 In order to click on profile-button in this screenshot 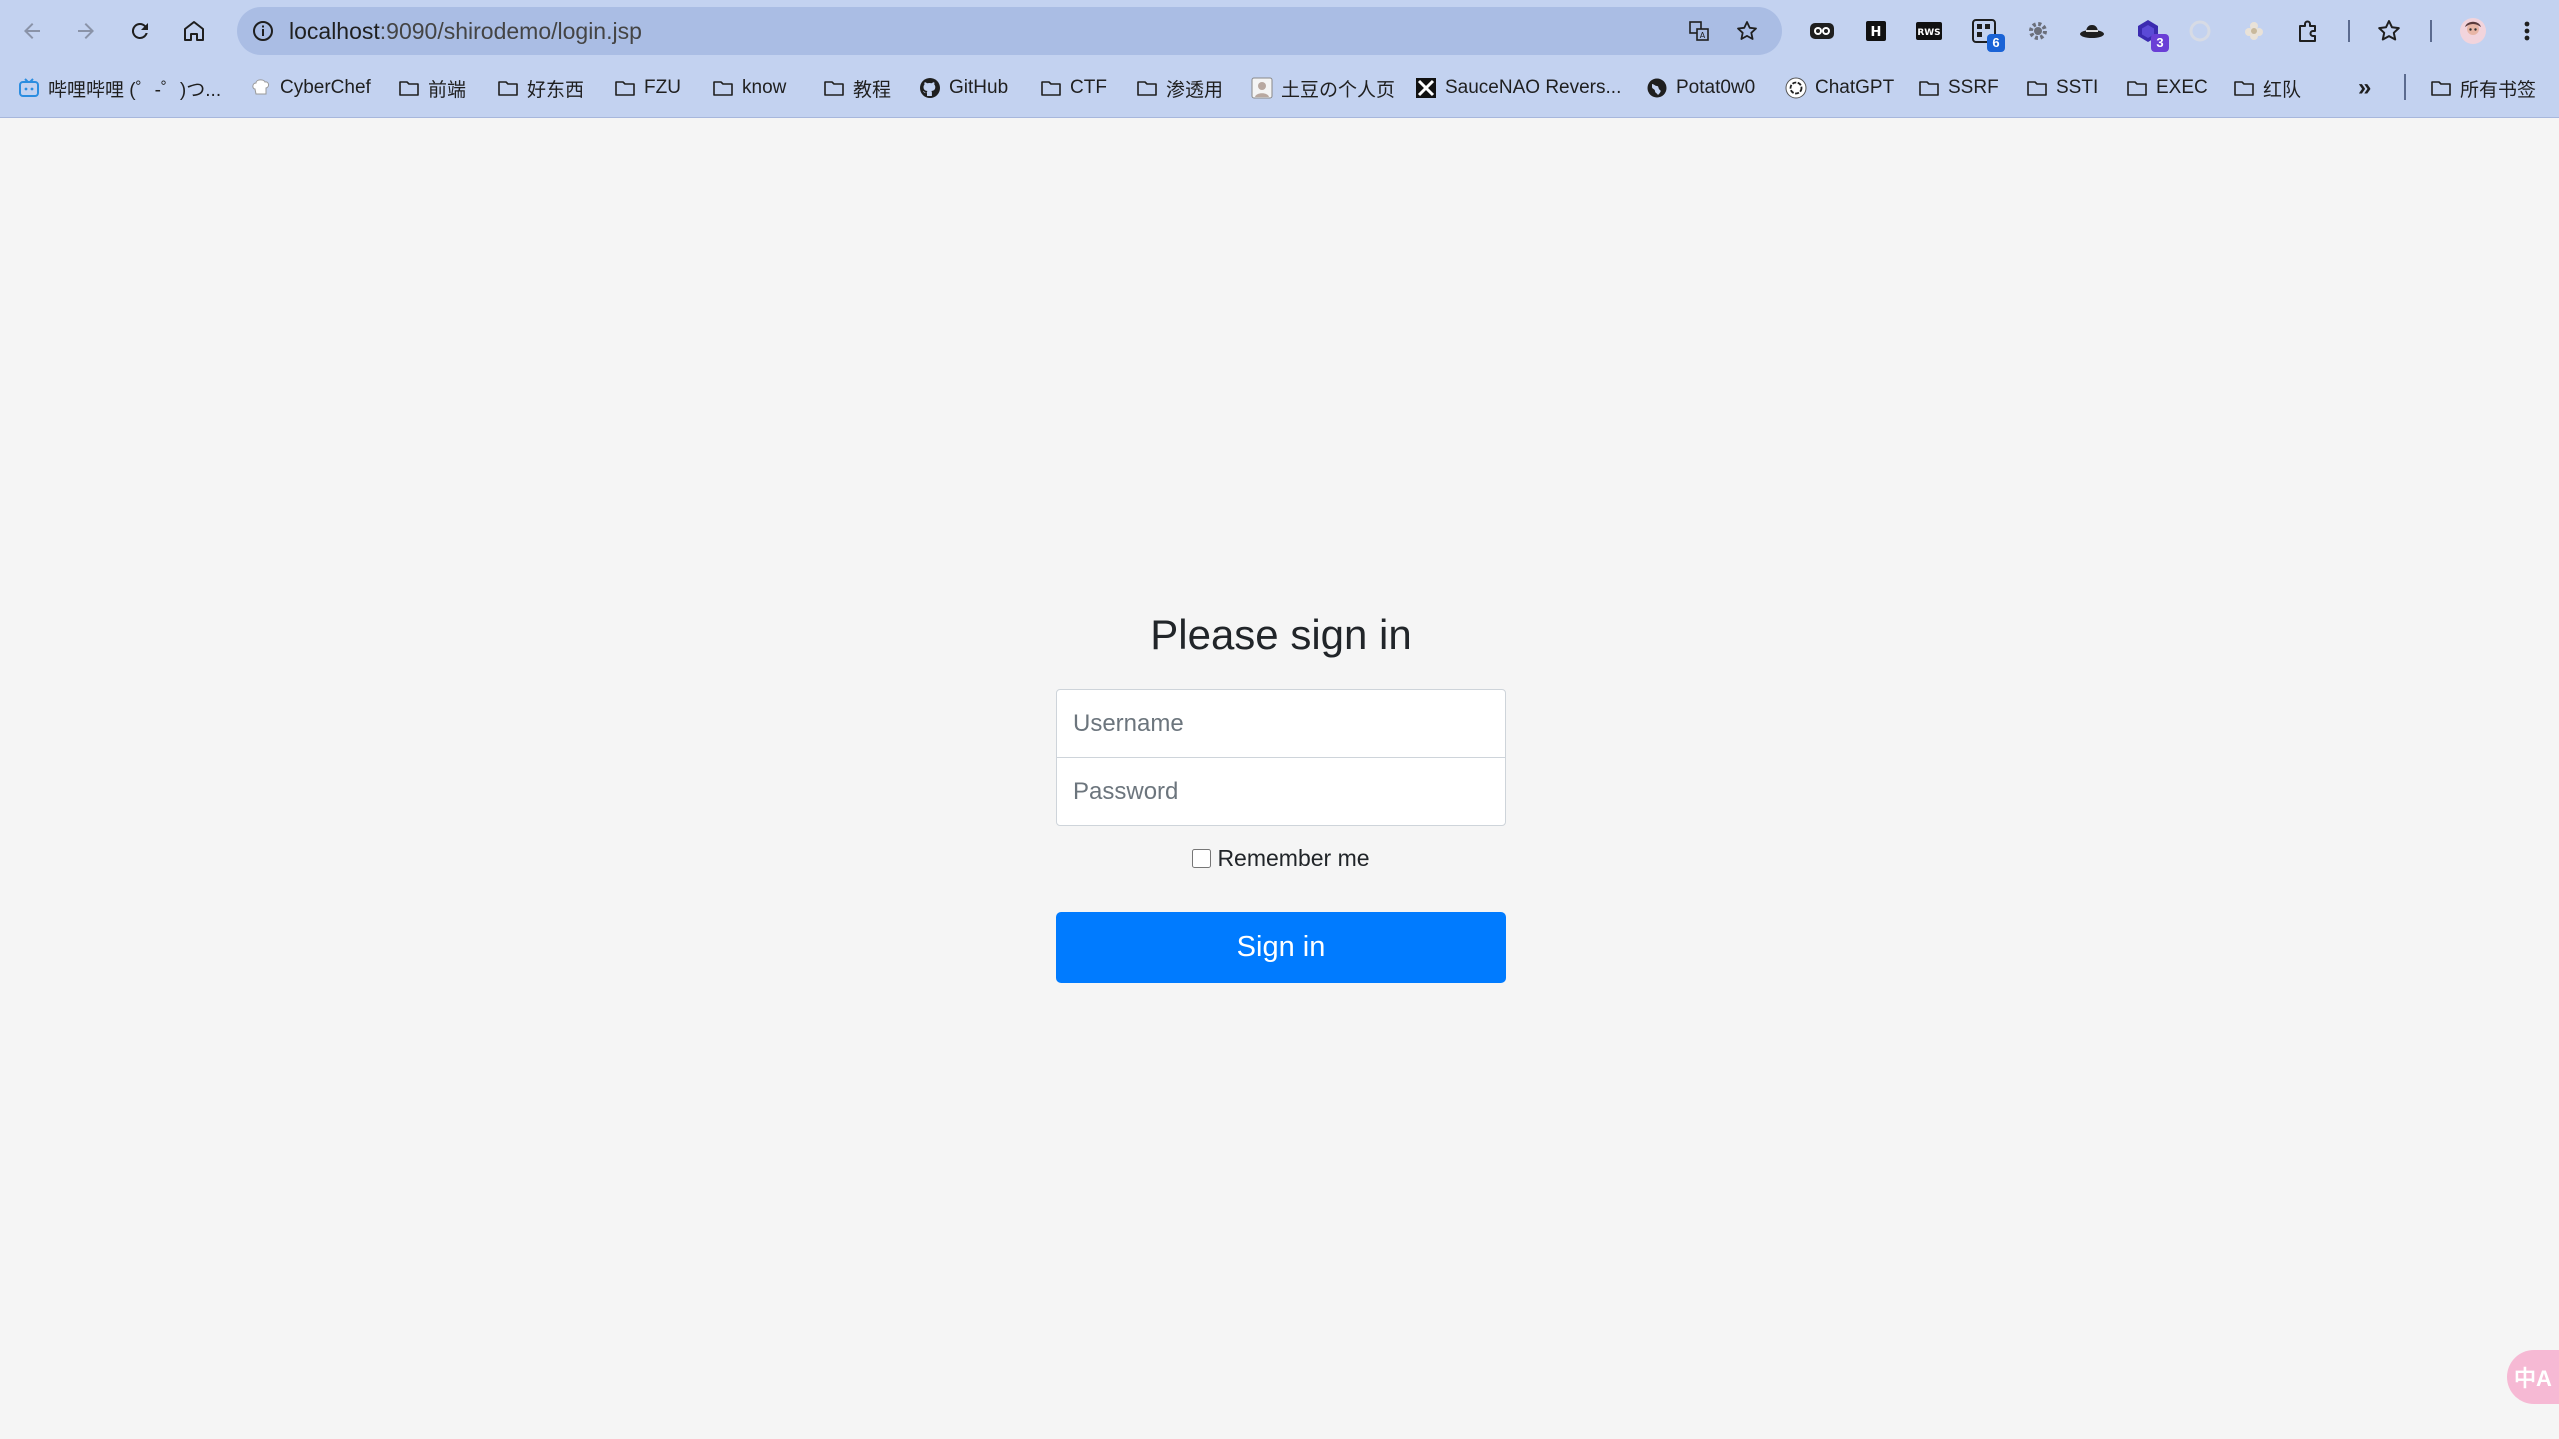, I will do `click(2473, 31)`.